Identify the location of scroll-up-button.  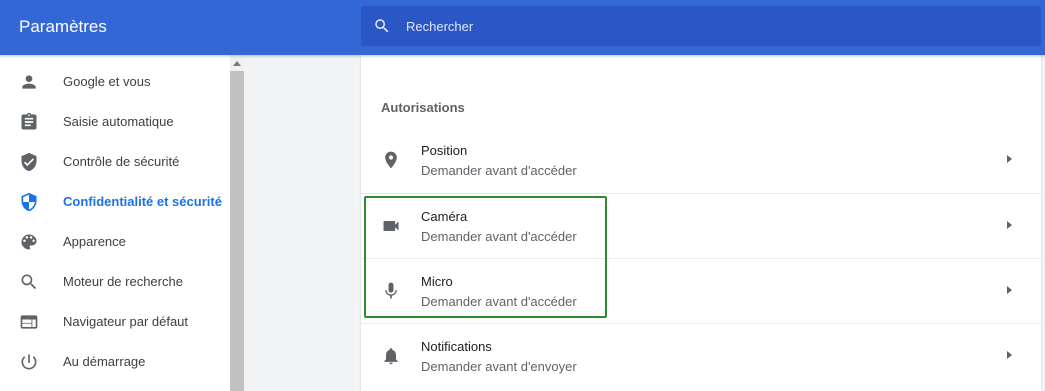
(237, 63).